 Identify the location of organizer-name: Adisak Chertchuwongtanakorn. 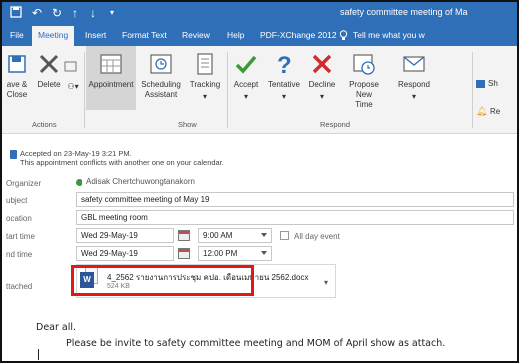
(140, 182).